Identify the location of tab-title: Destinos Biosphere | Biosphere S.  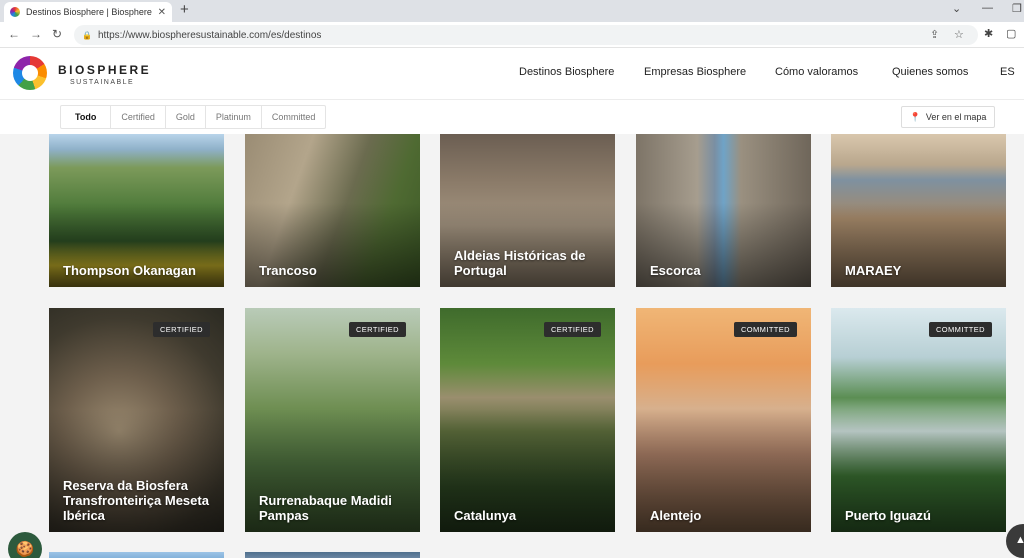
(90, 12).